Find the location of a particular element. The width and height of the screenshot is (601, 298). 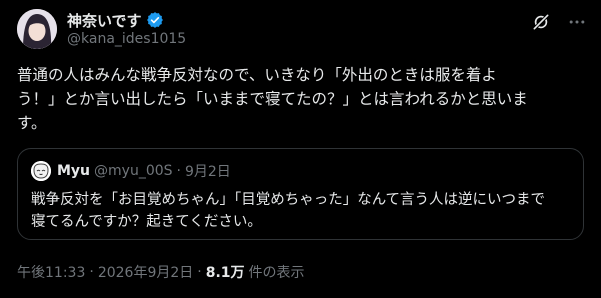

author-name-row: 神奈いです is located at coordinates (115, 20).